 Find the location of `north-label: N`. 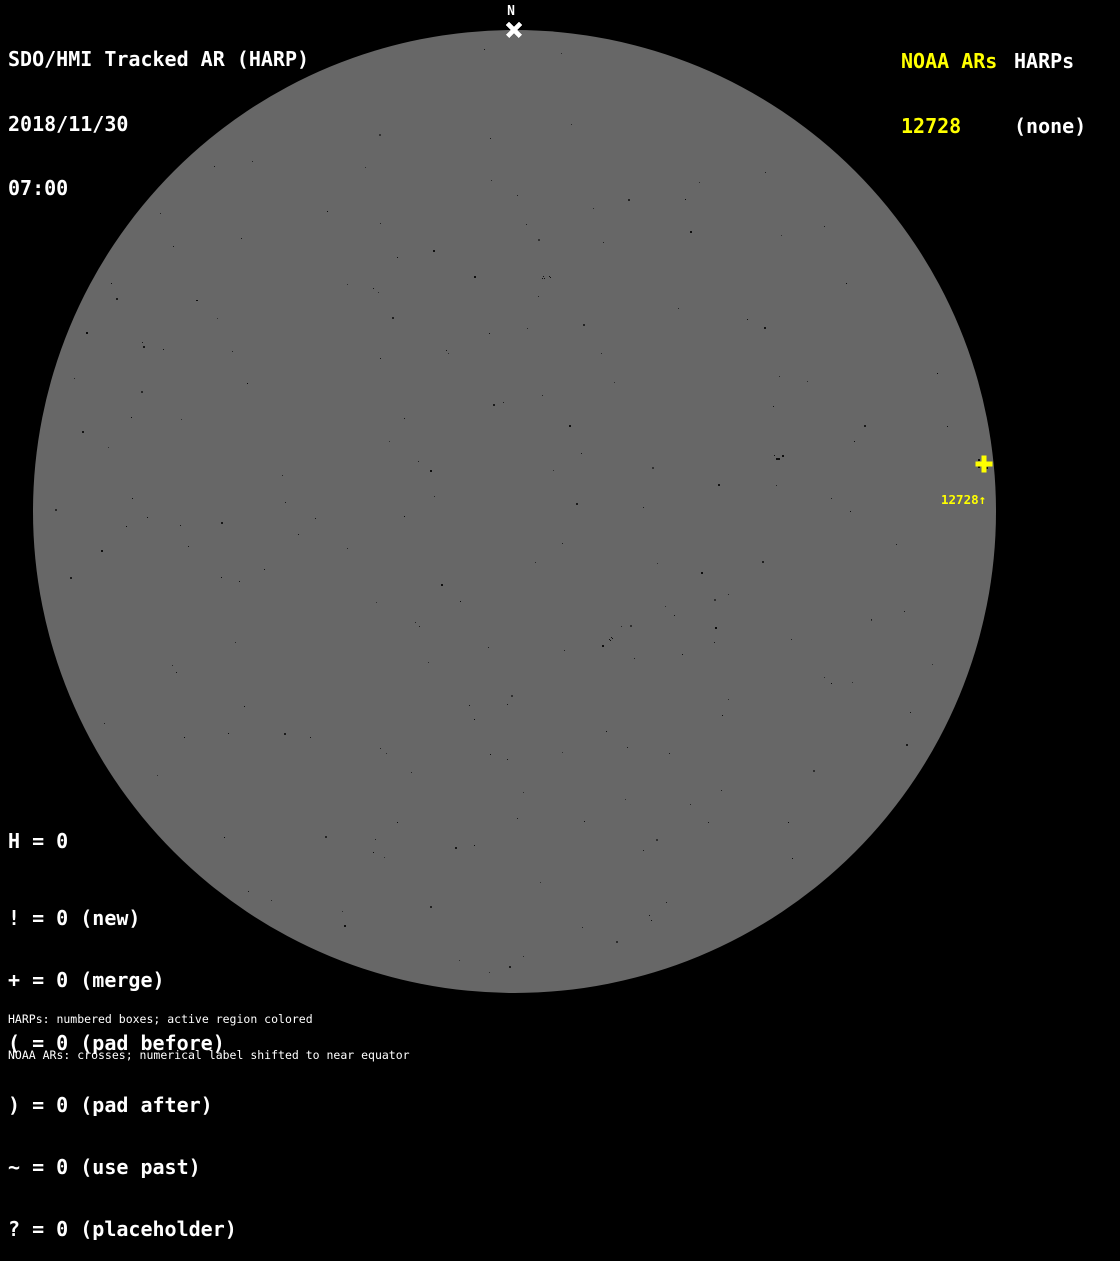

north-label: N is located at coordinates (511, 11).